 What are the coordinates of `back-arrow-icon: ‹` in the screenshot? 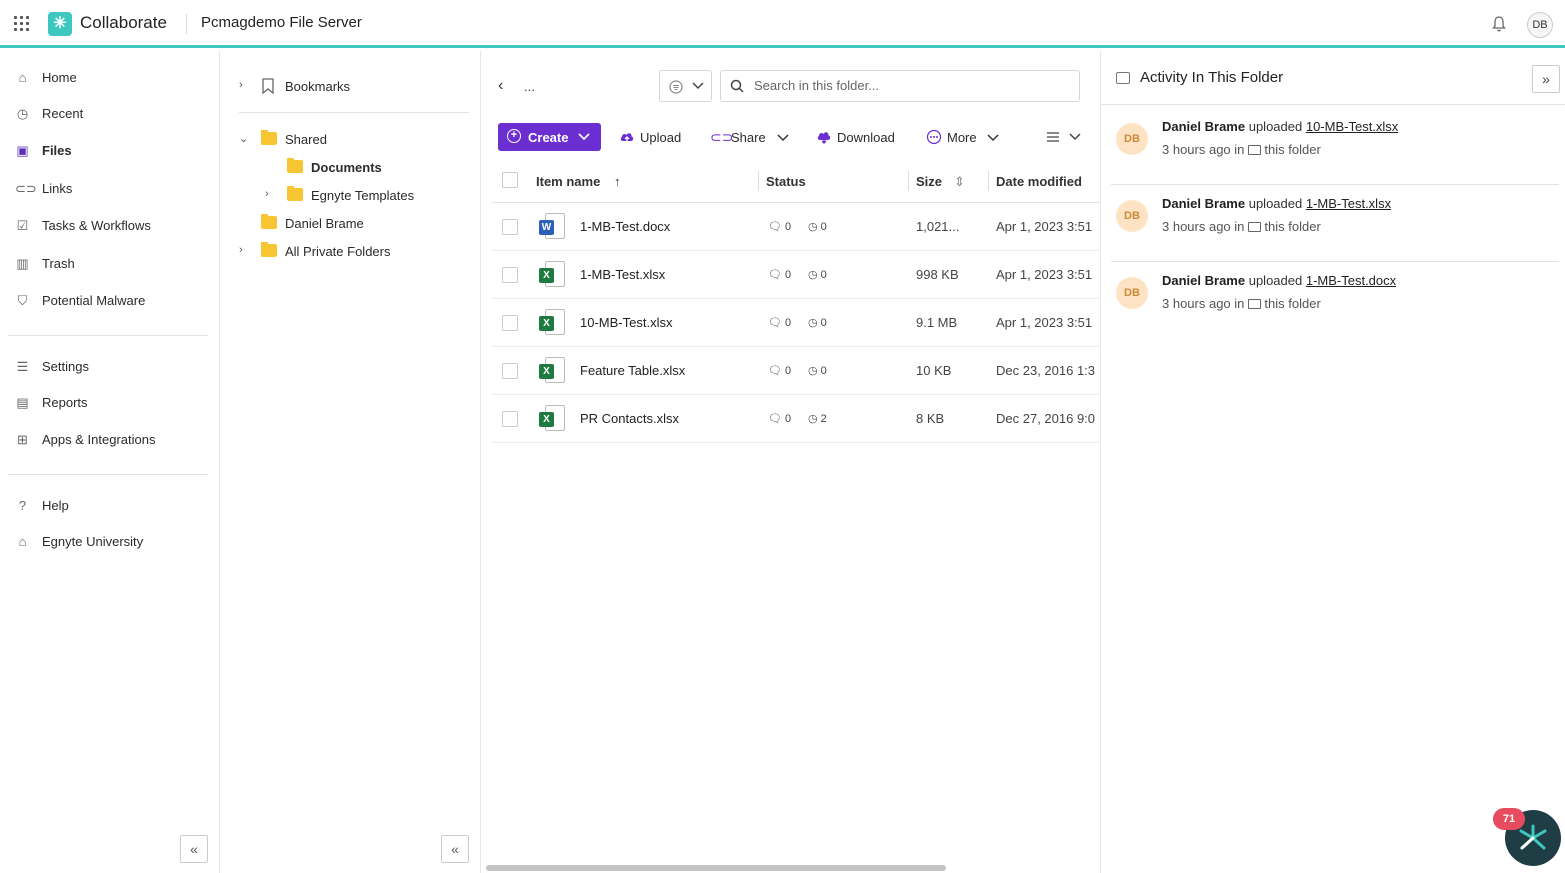 It's located at (500, 86).